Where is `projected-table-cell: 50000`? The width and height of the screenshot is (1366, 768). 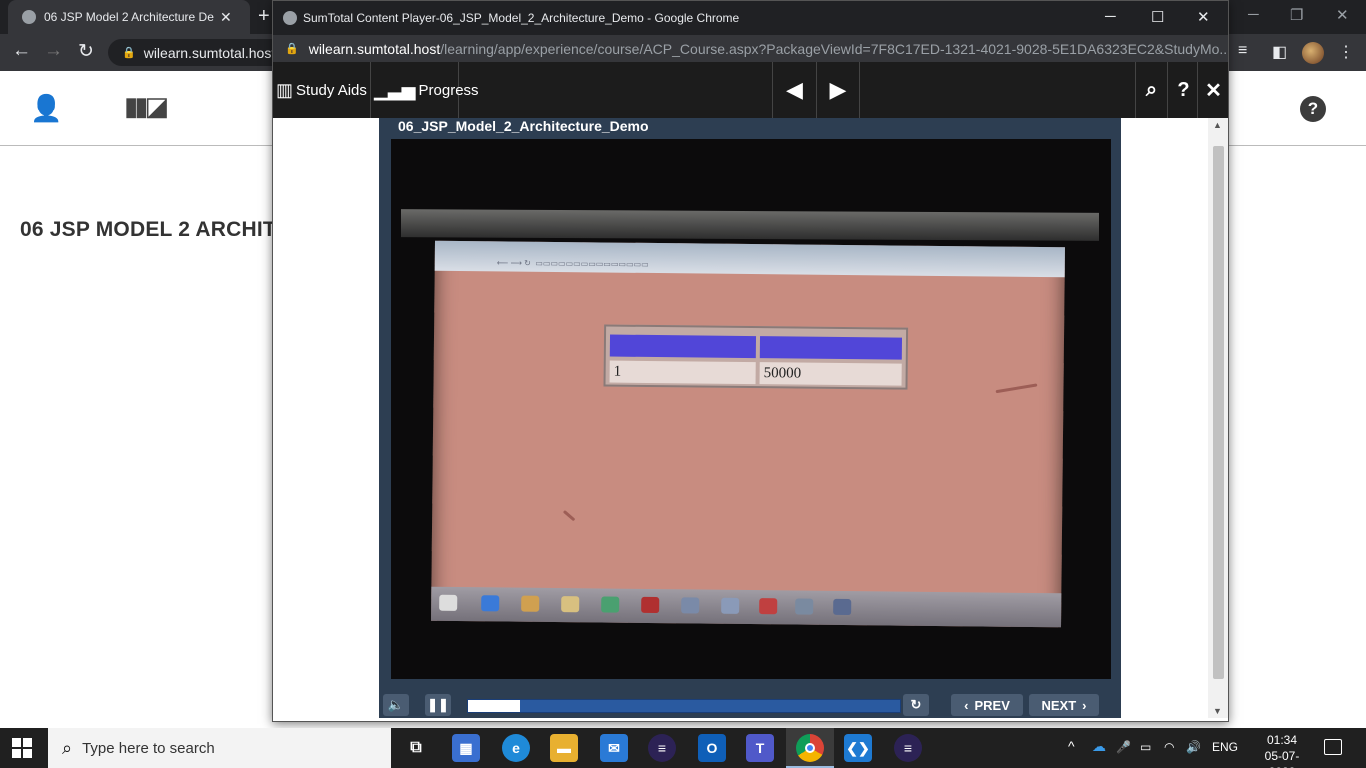 projected-table-cell: 50000 is located at coordinates (830, 374).